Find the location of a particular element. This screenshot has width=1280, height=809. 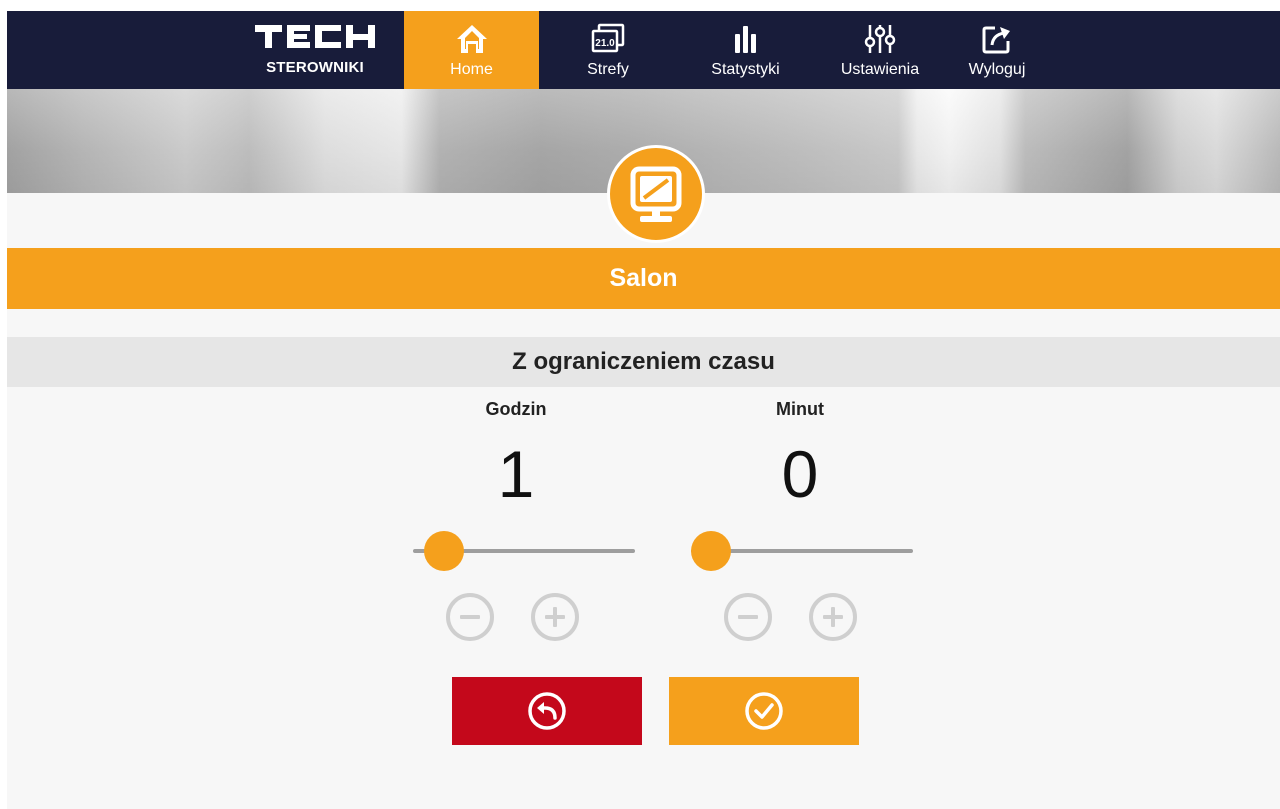

minutes-slider-thumb is located at coordinates (711, 551).